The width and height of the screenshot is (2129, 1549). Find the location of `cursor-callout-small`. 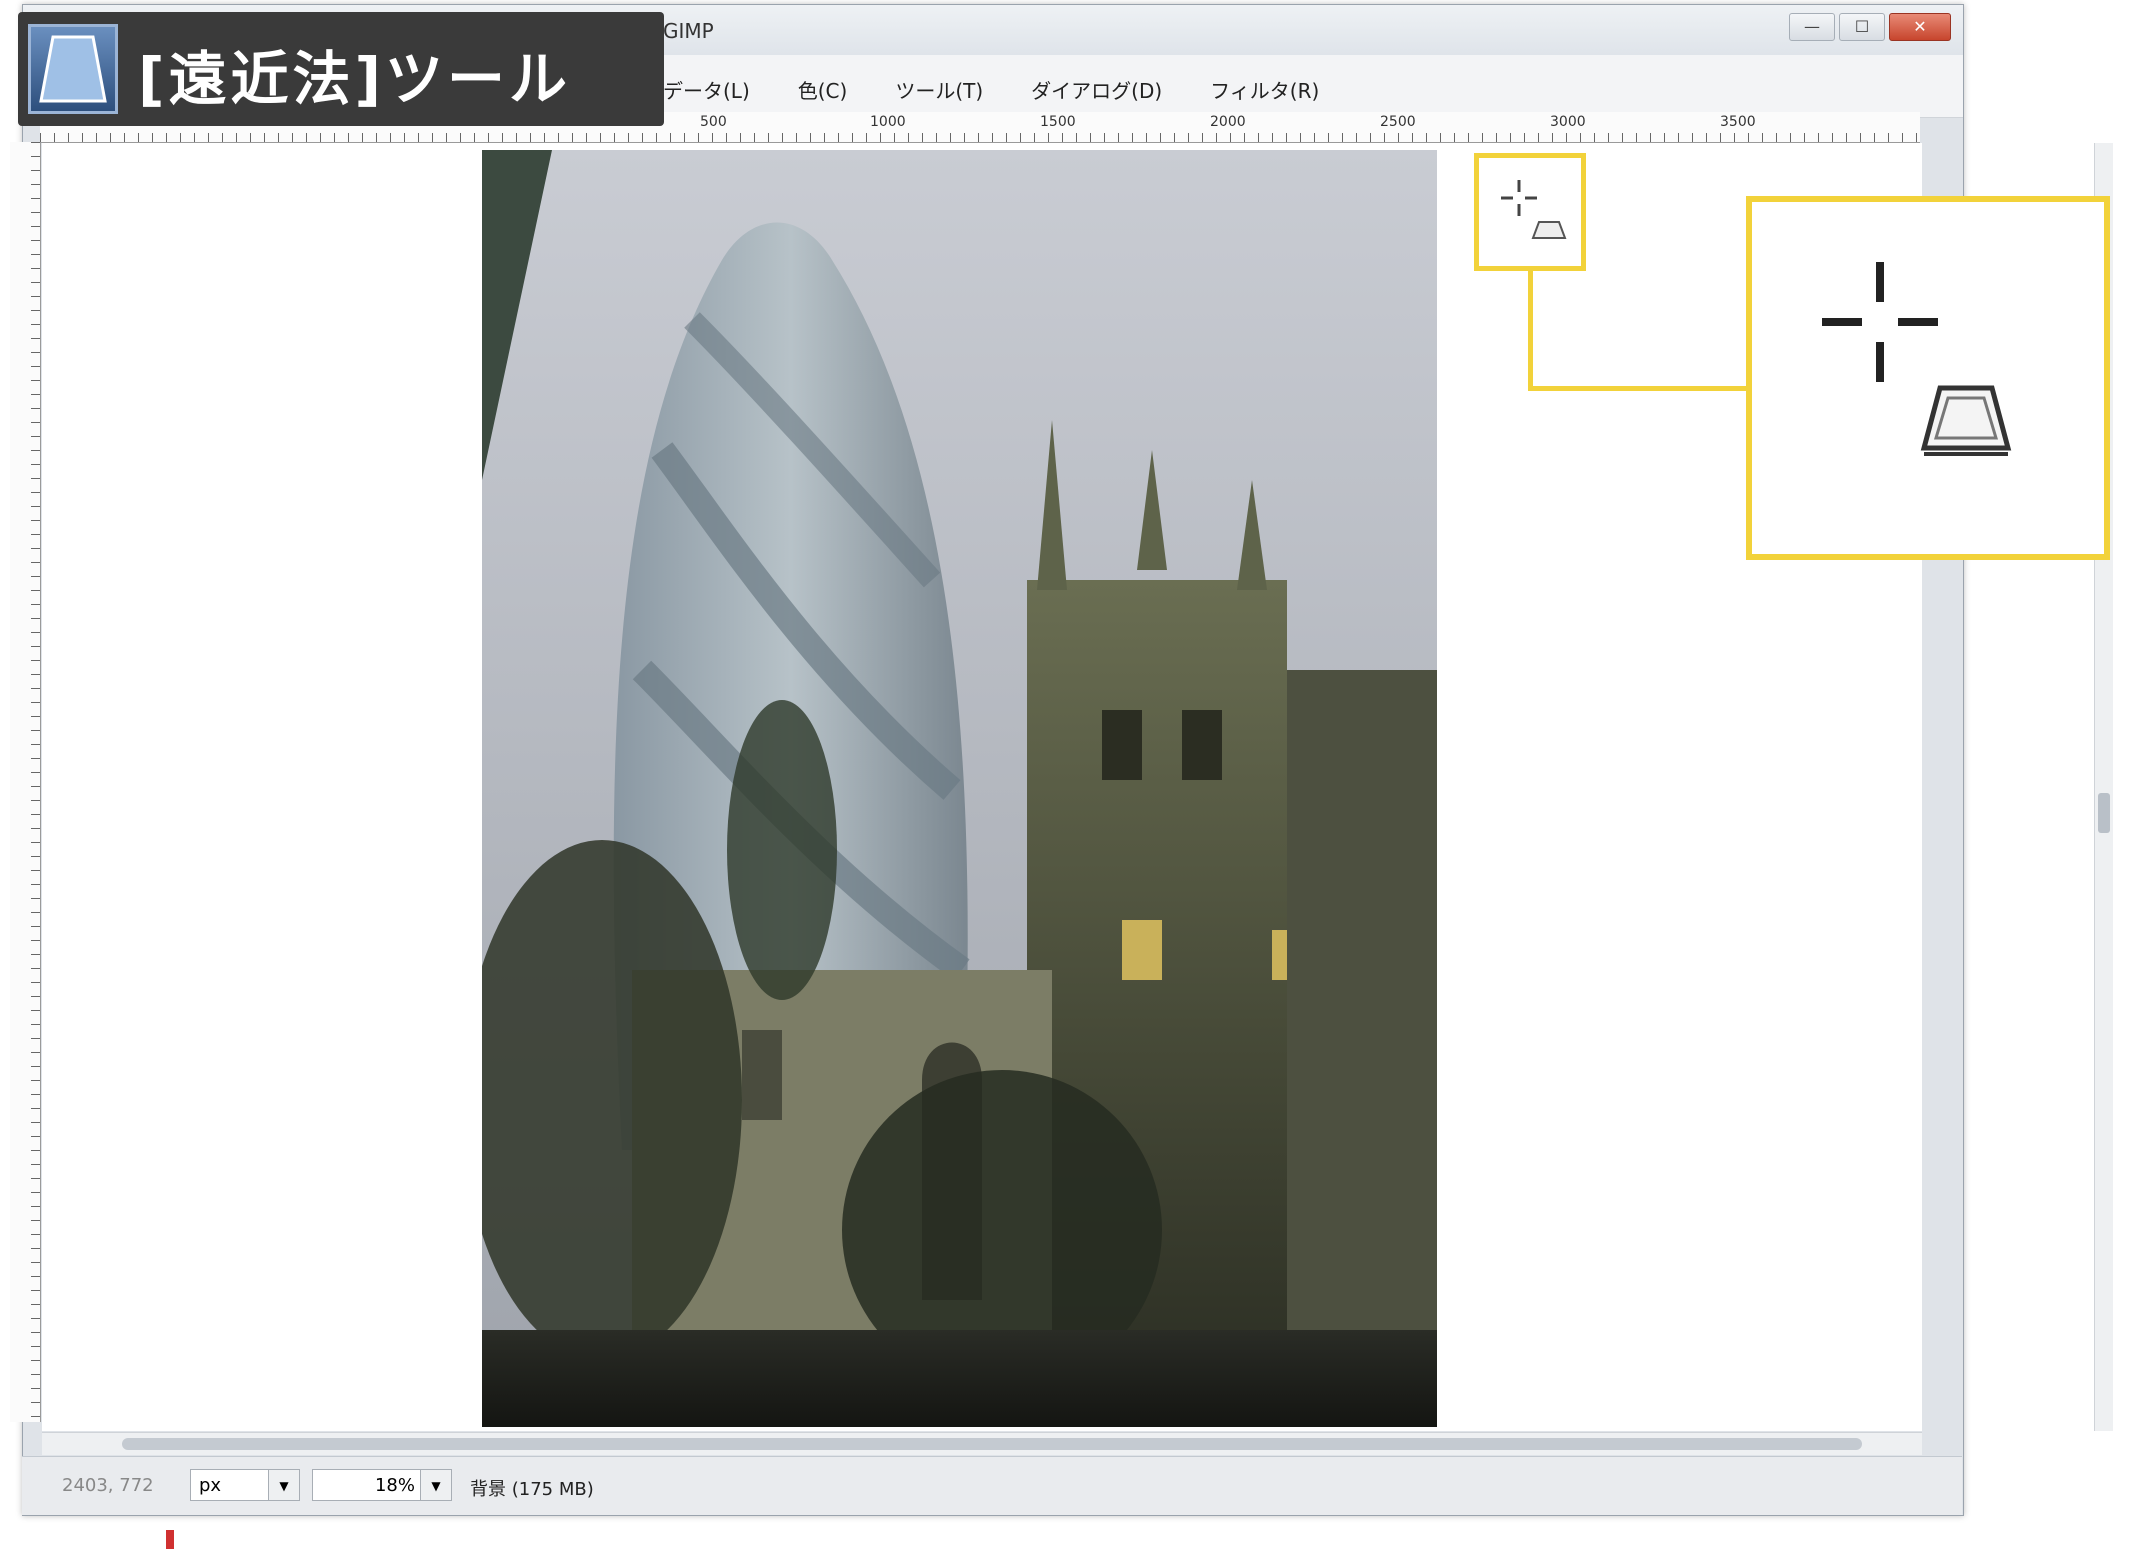

cursor-callout-small is located at coordinates (1530, 212).